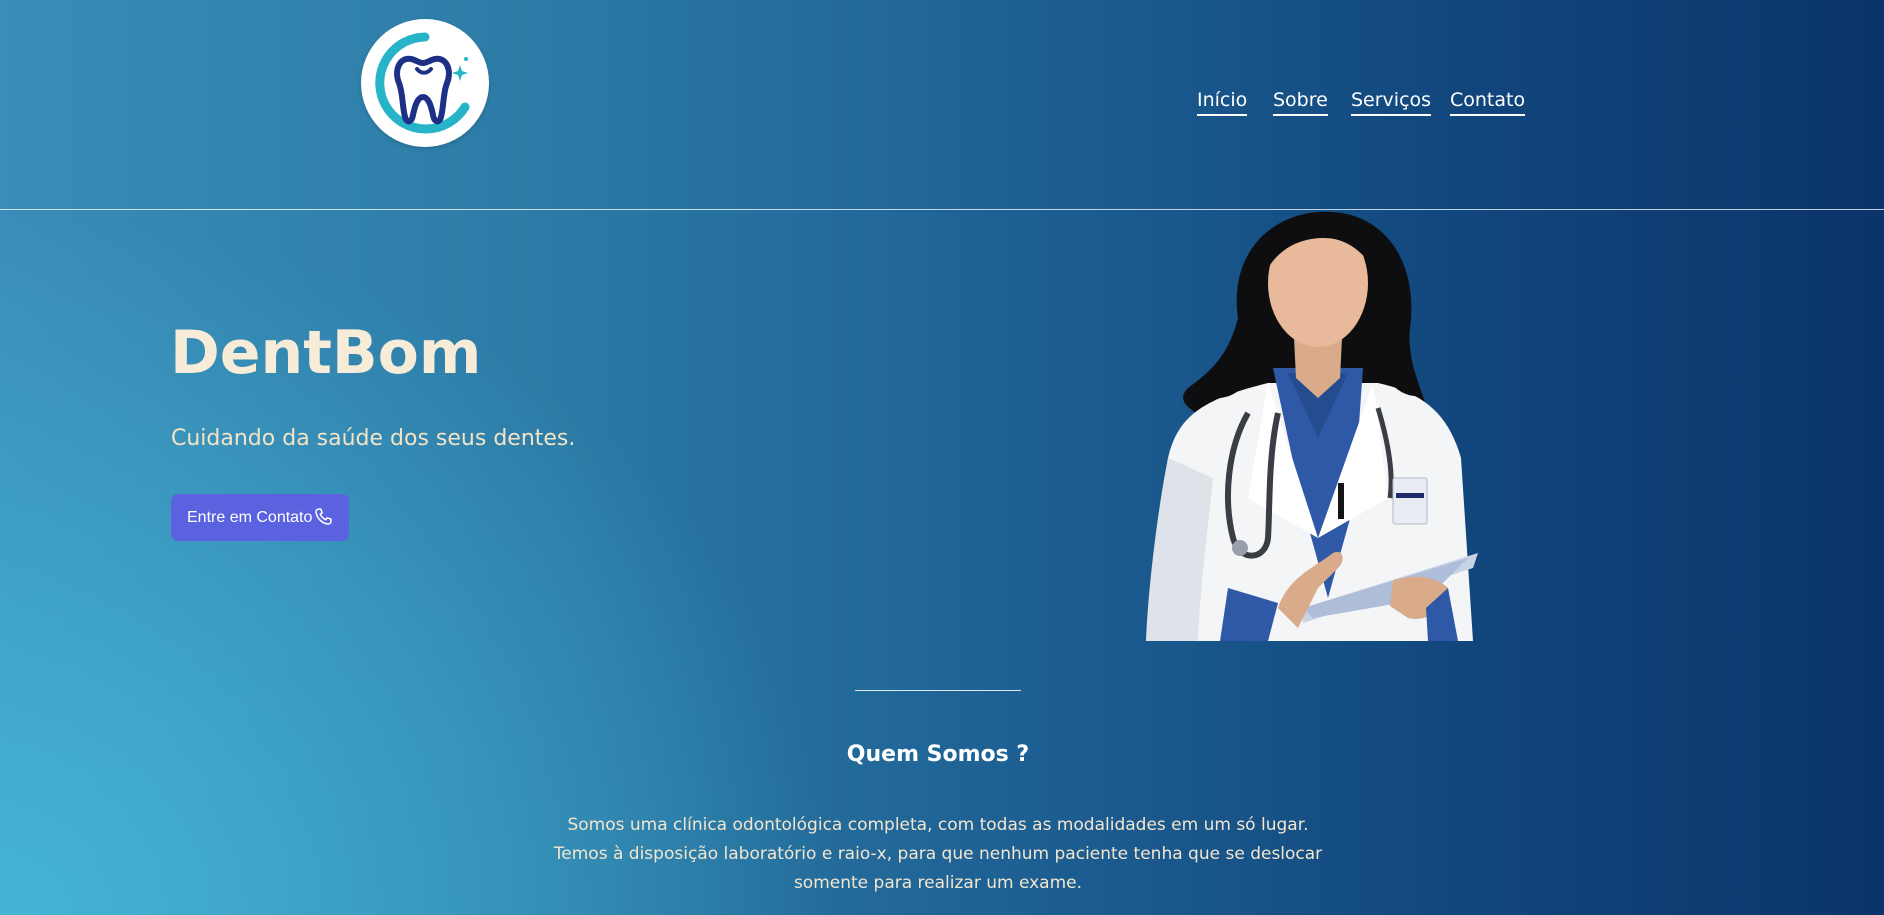  Describe the element at coordinates (938, 690) in the screenshot. I see `section-divider` at that location.